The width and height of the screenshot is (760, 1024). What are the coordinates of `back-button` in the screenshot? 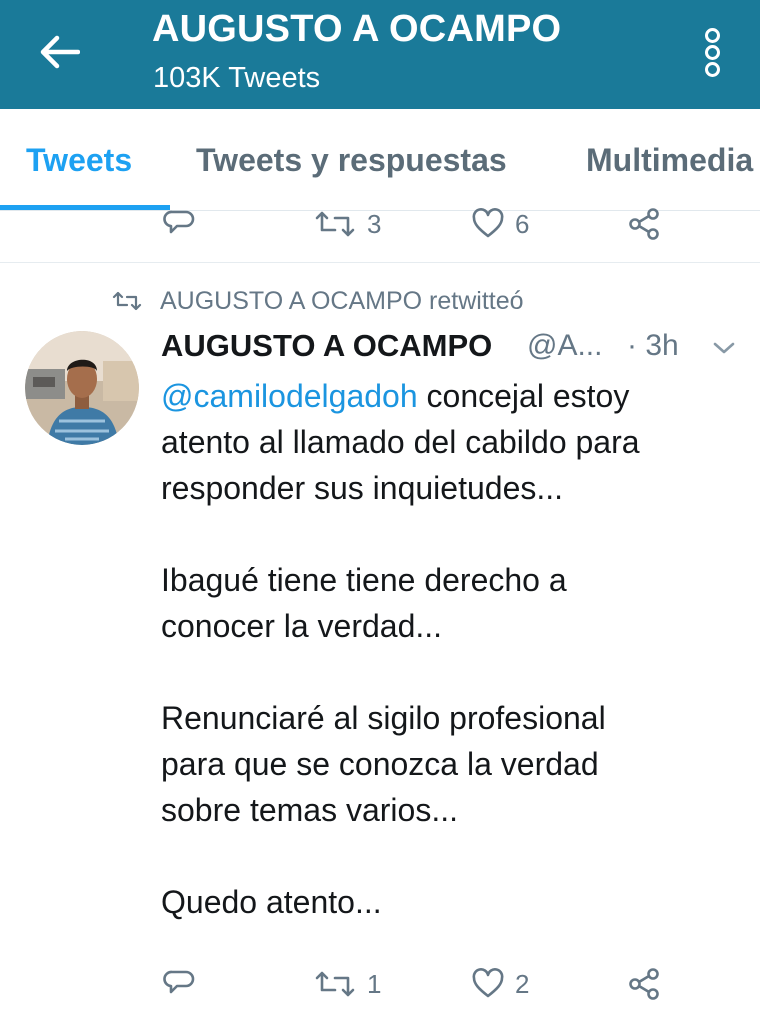 It's located at (60, 52).